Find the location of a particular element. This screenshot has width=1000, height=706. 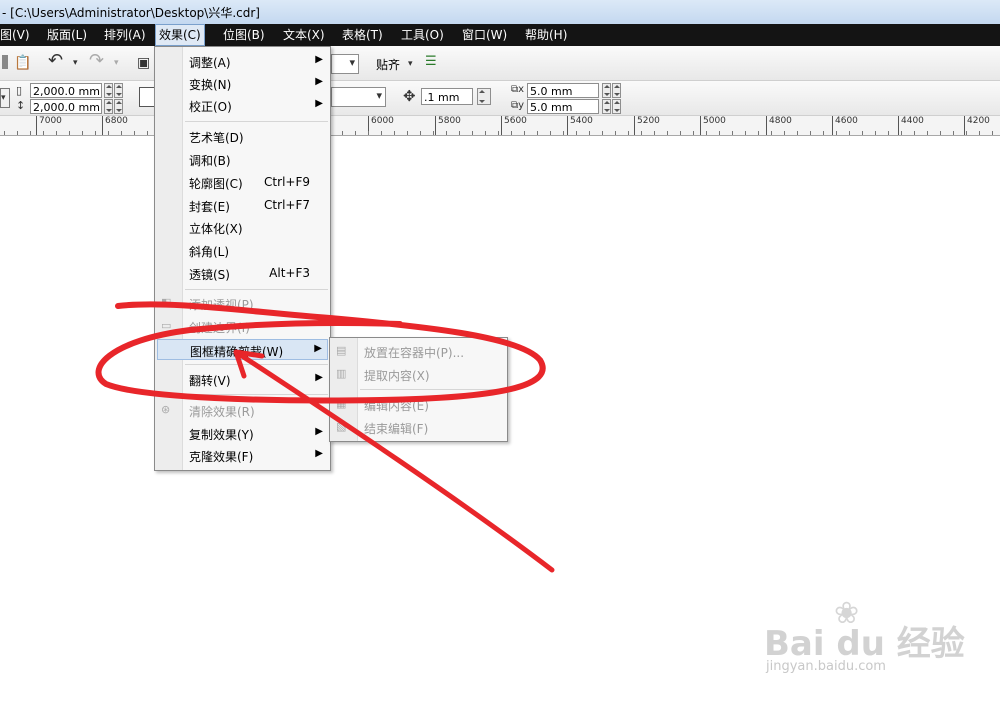

menu-layout: 版面(L) is located at coordinates (67, 35).